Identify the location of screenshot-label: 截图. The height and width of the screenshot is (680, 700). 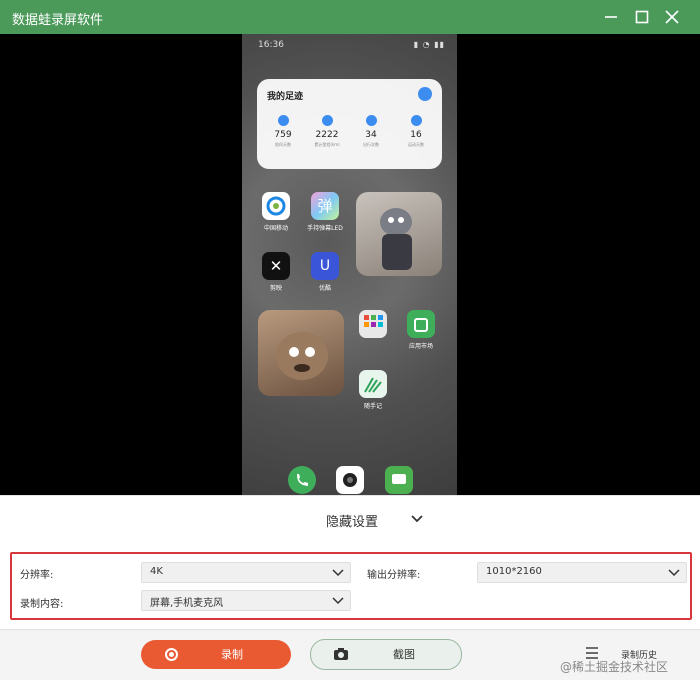
(404, 654).